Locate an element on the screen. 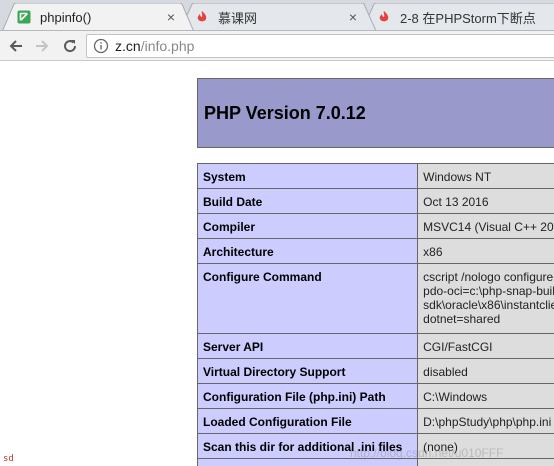 The height and width of the screenshot is (466, 554). row-value-line: cscript /nologo configure.js is located at coordinates (488, 277).